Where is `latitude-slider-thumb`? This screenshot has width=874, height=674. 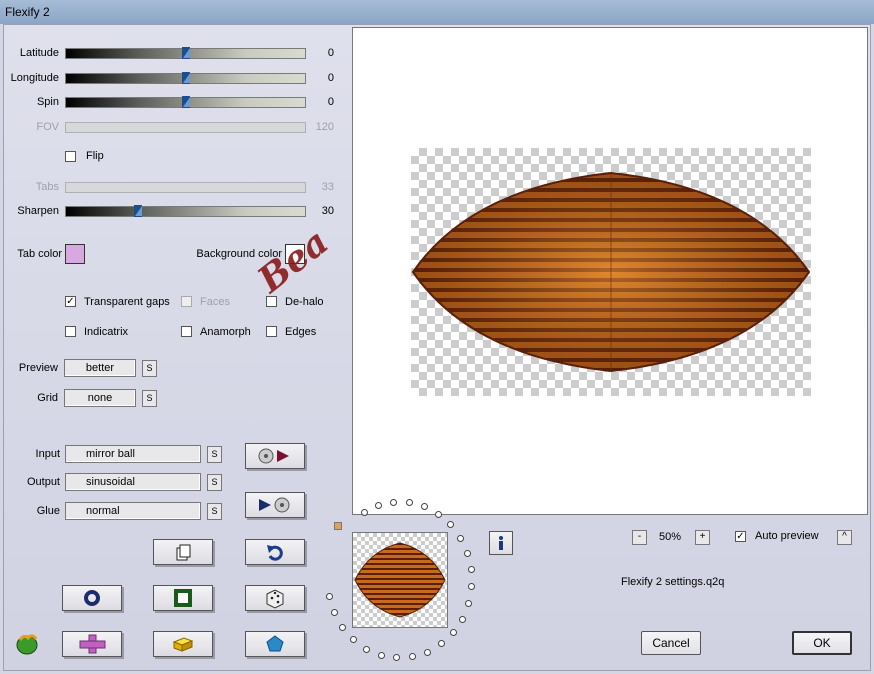
latitude-slider-thumb is located at coordinates (186, 53).